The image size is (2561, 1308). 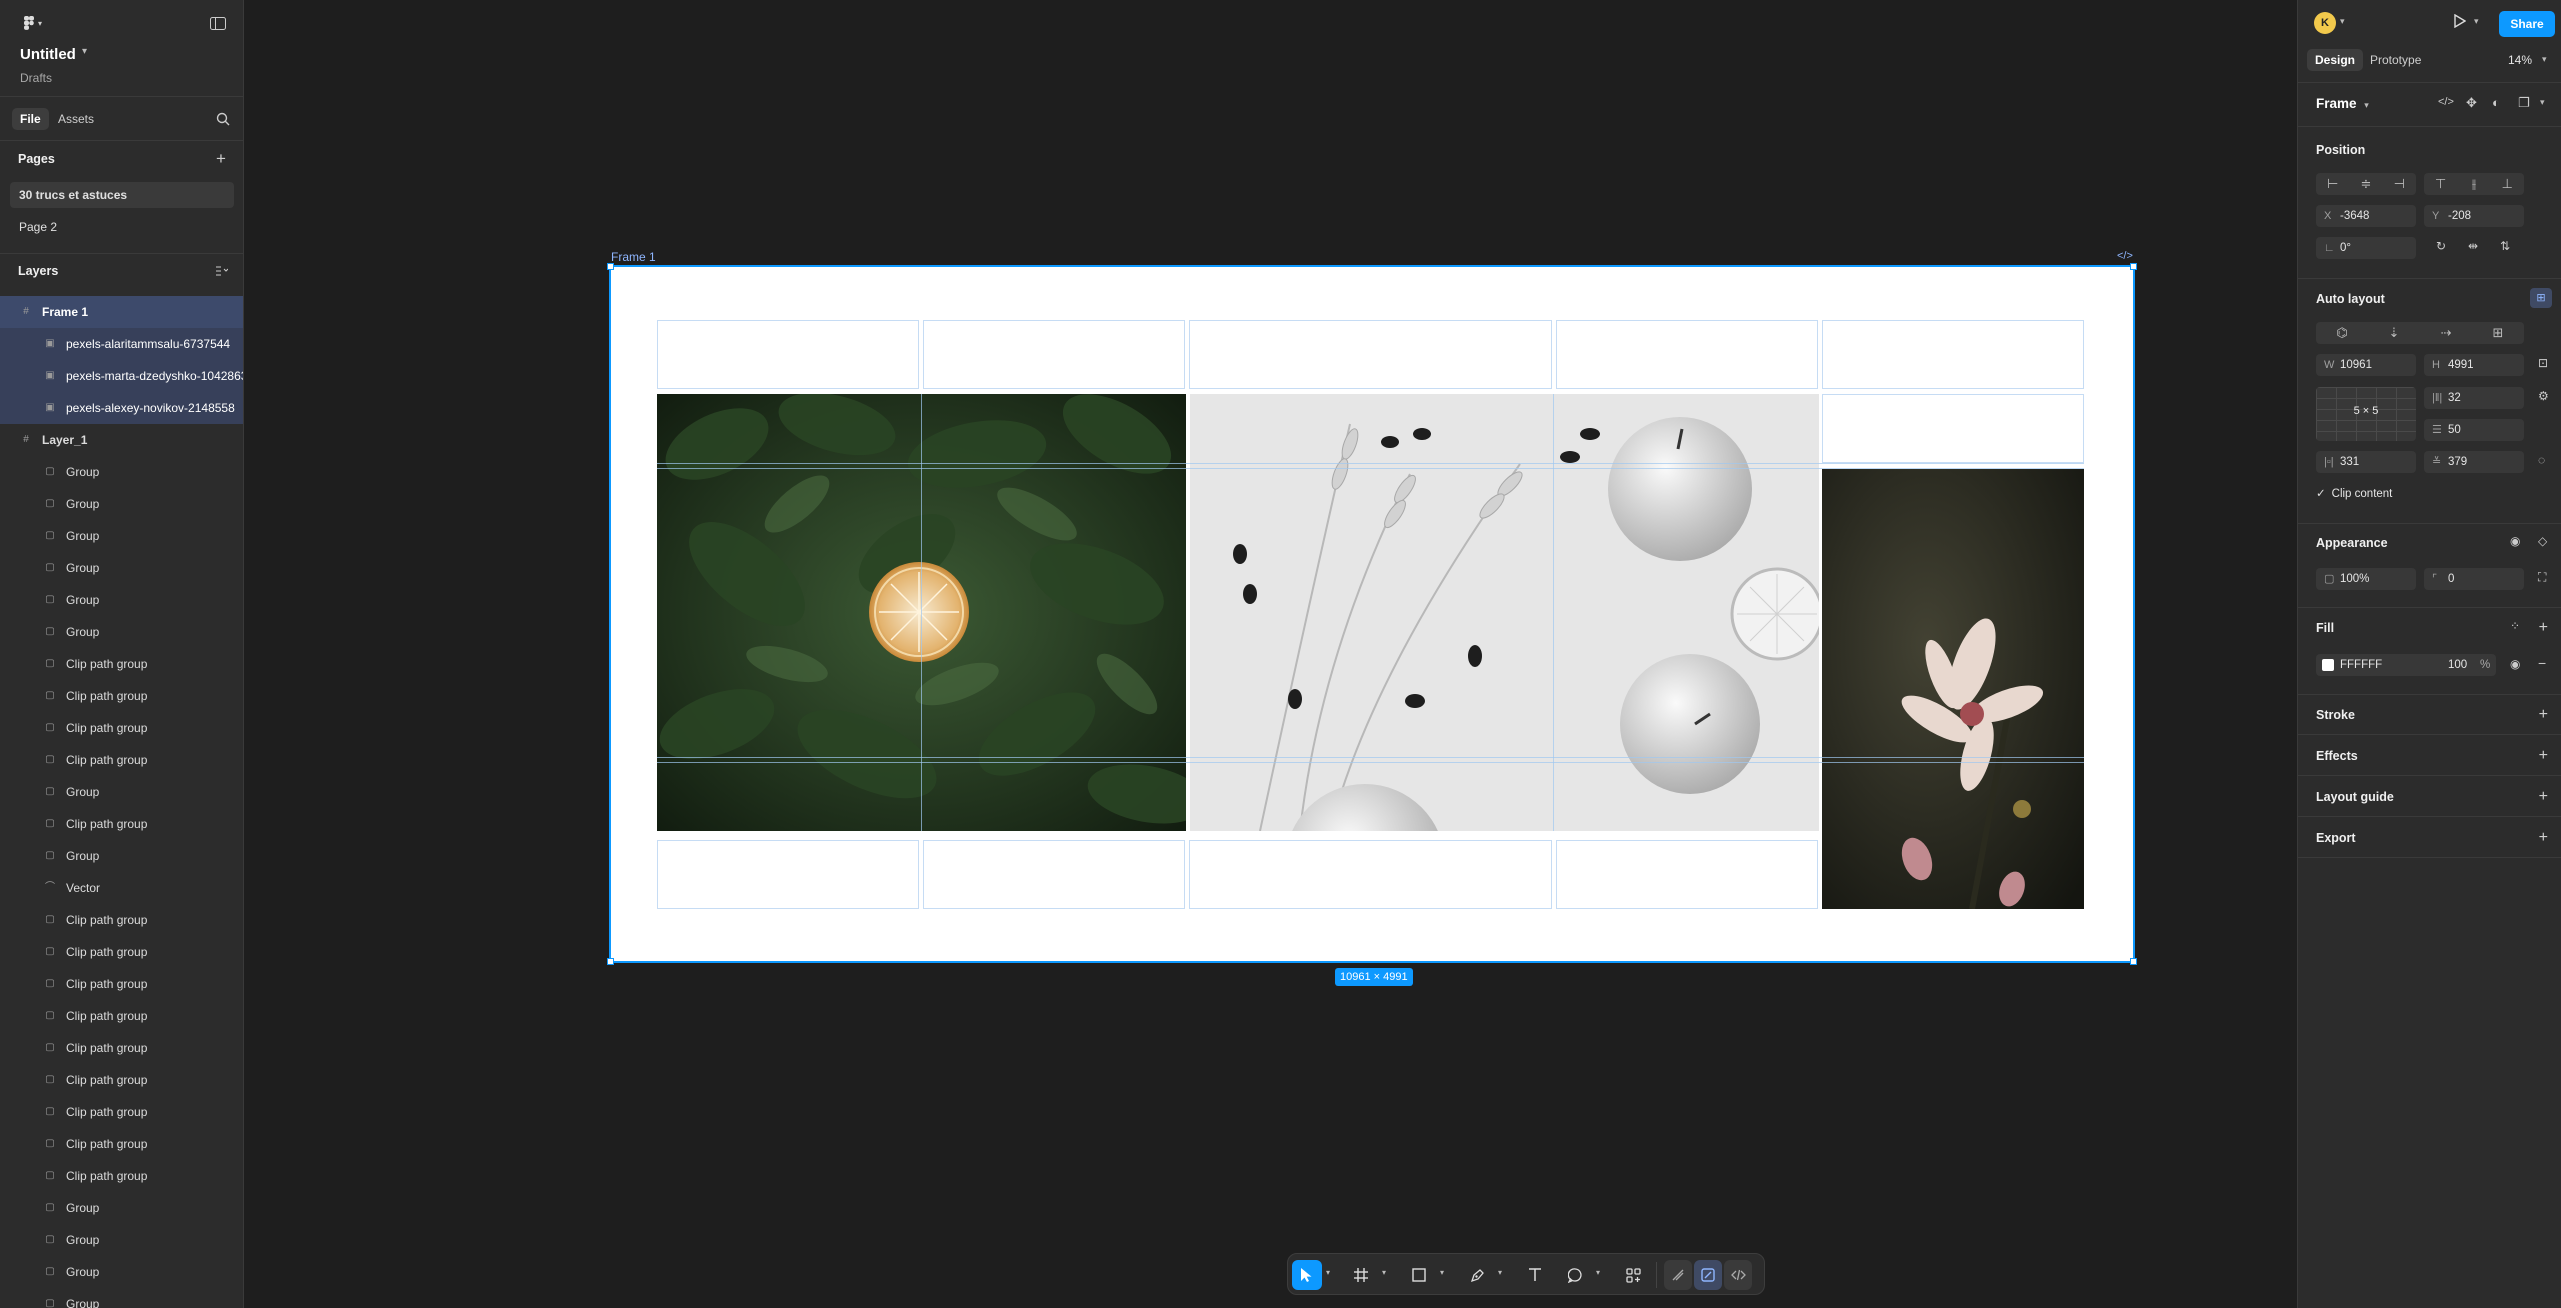 I want to click on fill-visibility-icon: ◉, so click(x=2515, y=664).